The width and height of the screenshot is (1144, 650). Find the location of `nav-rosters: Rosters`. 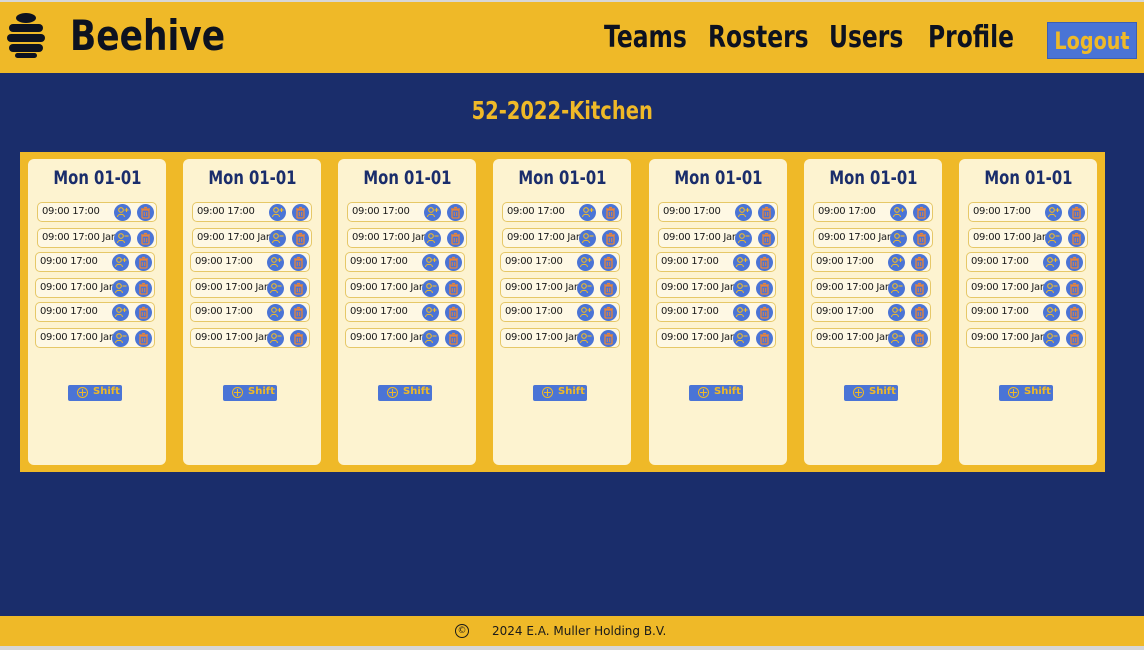

nav-rosters: Rosters is located at coordinates (758, 37).